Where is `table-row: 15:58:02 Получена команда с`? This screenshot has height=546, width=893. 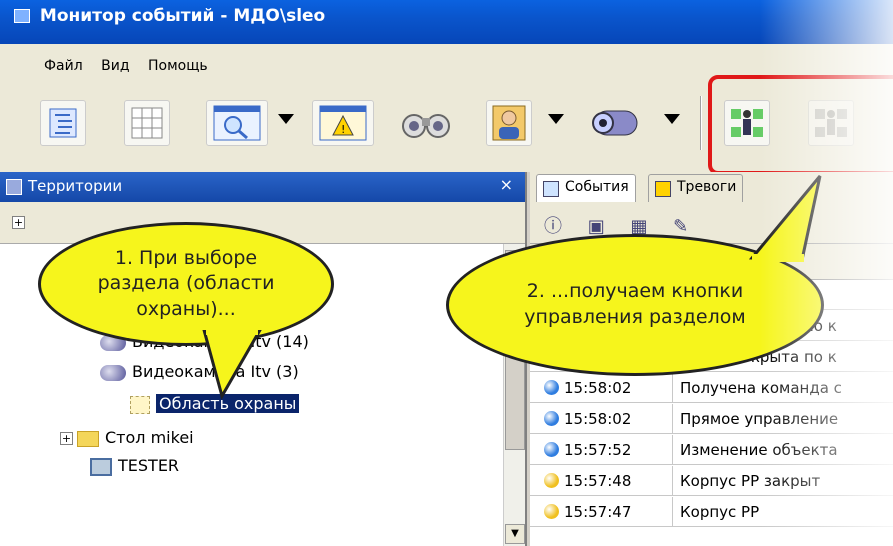
table-row: 15:58:02 Получена команда с is located at coordinates (711, 388).